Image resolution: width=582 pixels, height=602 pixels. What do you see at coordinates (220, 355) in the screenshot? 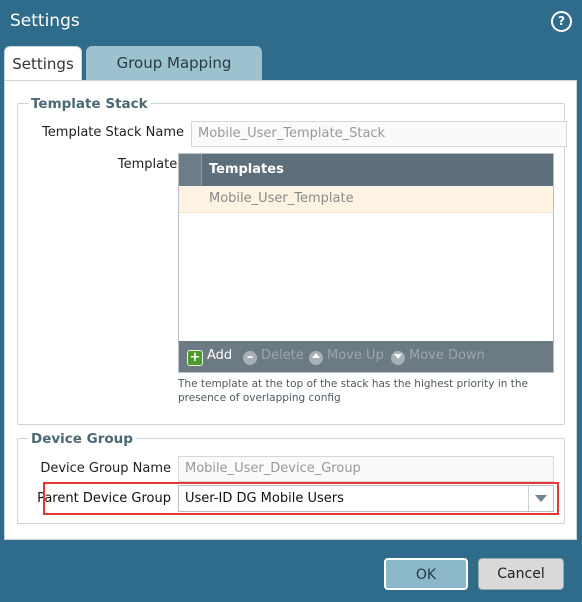
I see `add-label: Add` at bounding box center [220, 355].